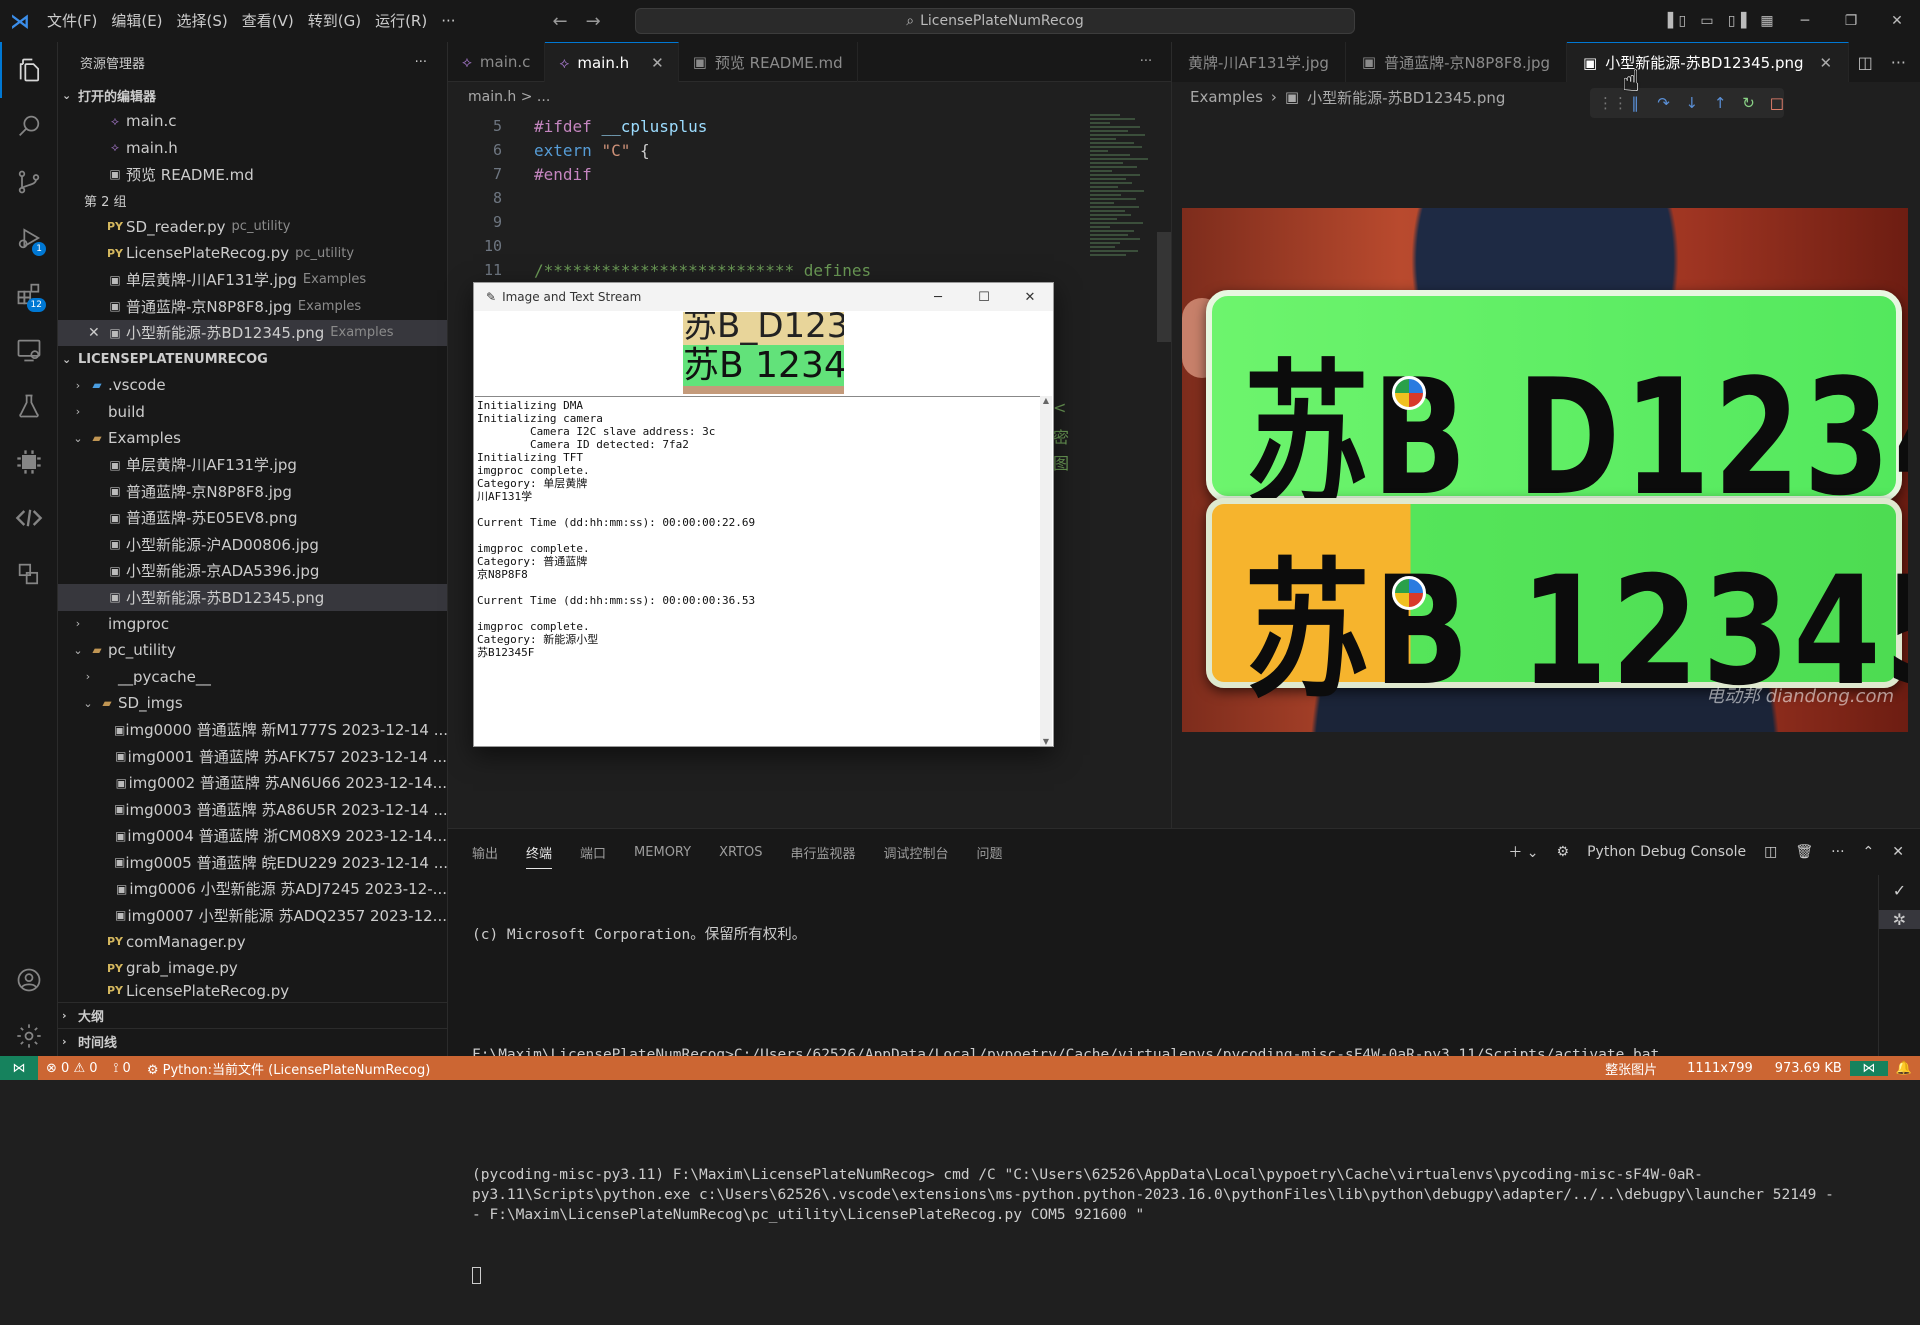  Describe the element at coordinates (593, 21) in the screenshot. I see `forward-arrow-icon: →` at that location.